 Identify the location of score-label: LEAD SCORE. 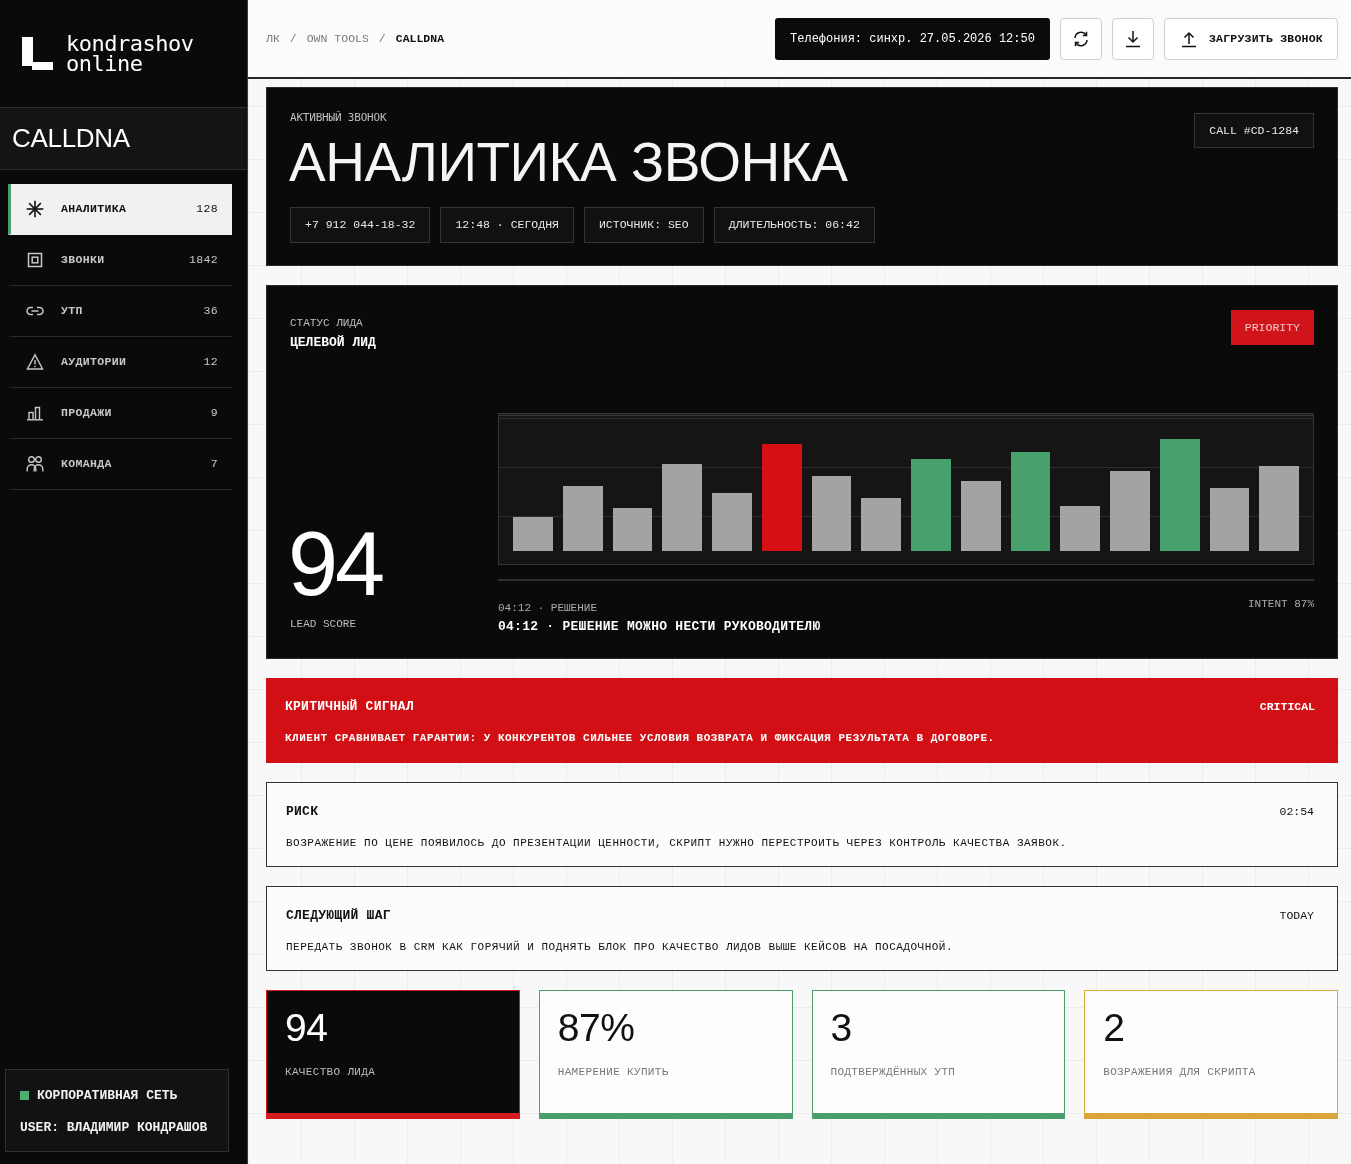
(323, 624).